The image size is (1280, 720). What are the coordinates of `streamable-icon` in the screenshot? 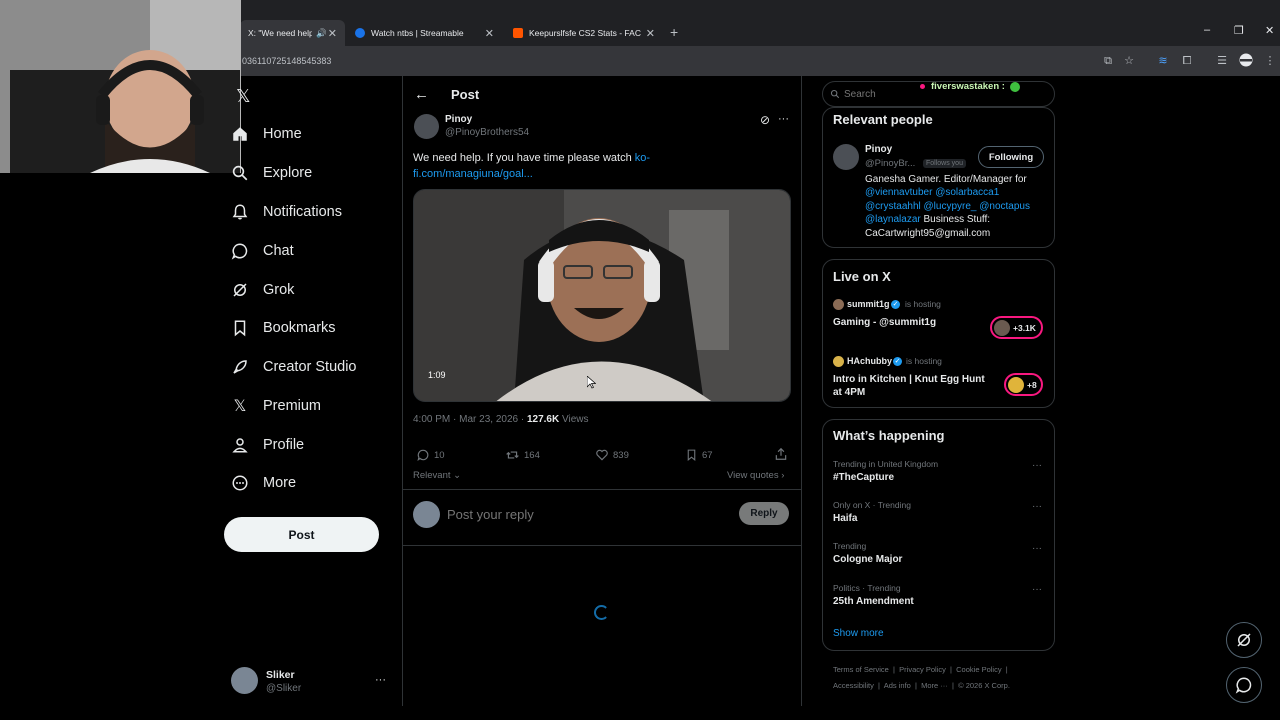 It's located at (360, 33).